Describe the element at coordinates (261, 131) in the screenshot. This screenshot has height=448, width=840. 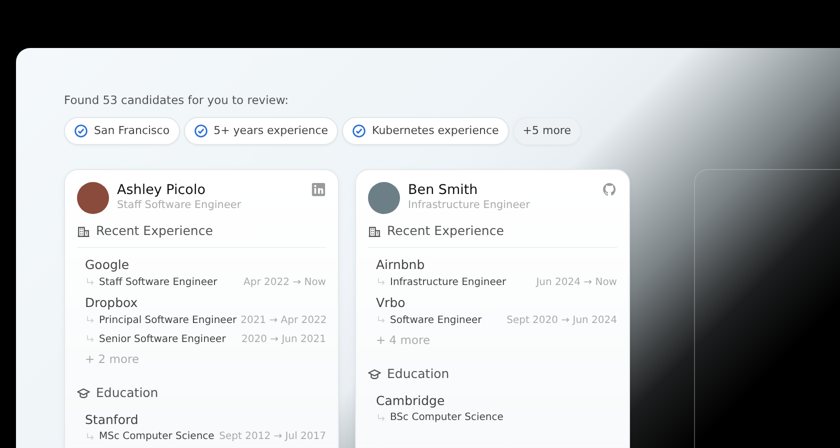
I see `filter-chip: 5+ years experience` at that location.